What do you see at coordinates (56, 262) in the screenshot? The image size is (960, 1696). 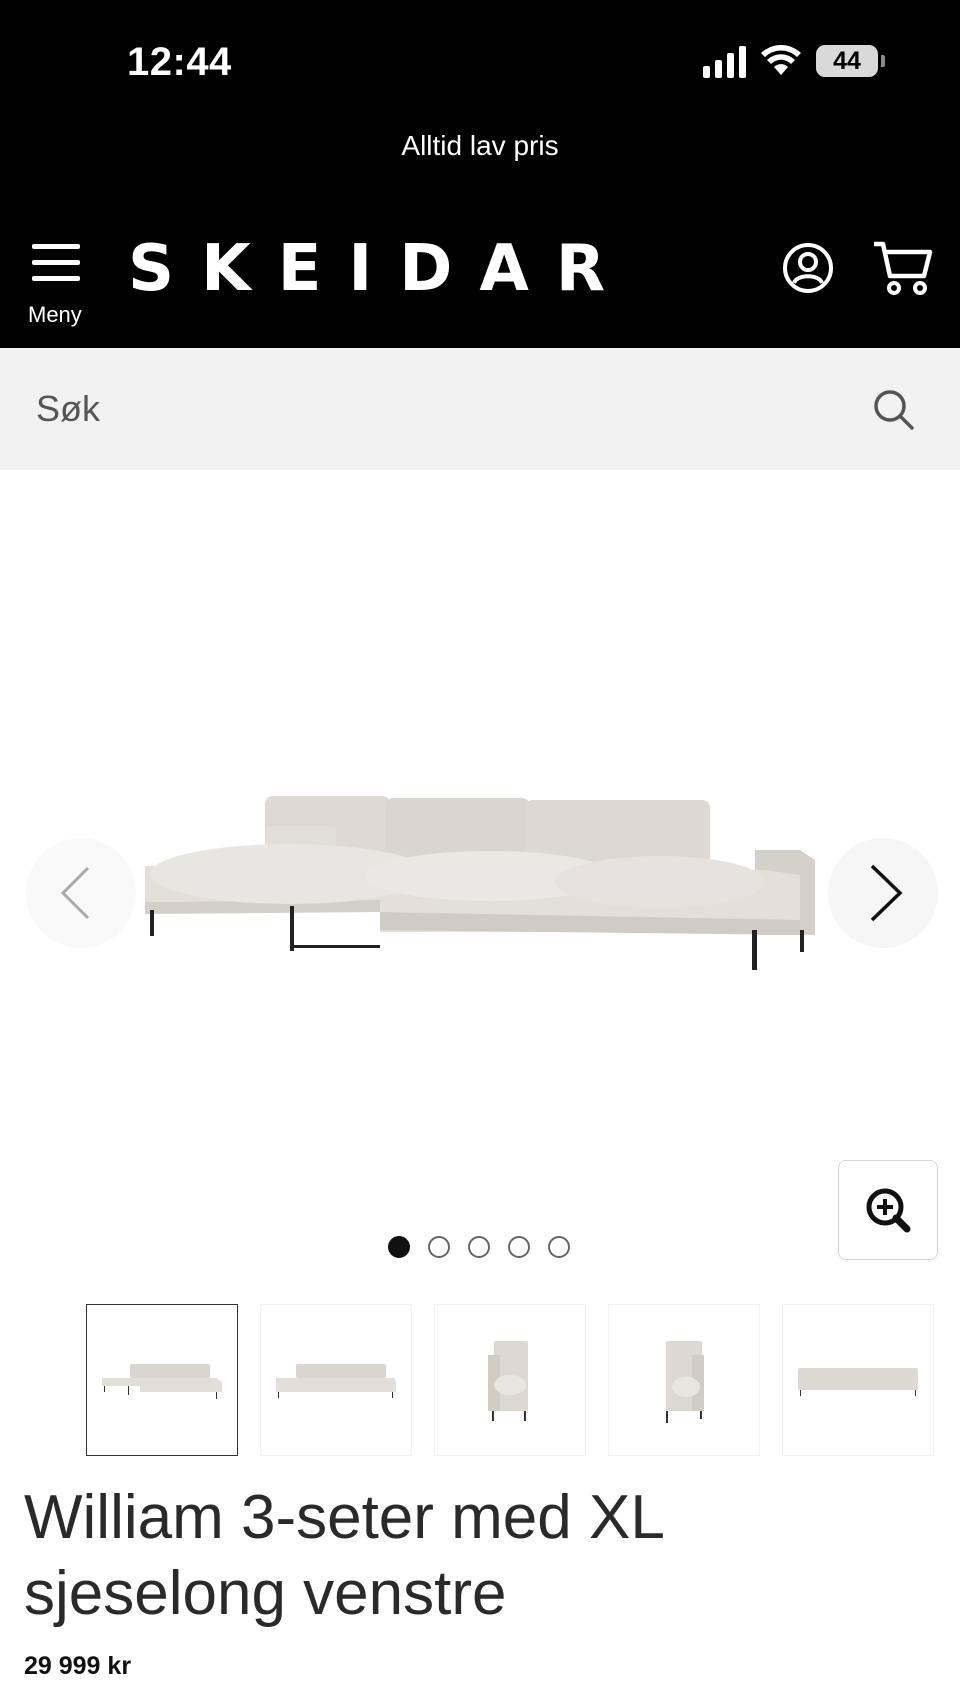 I see `hamburger-icon` at bounding box center [56, 262].